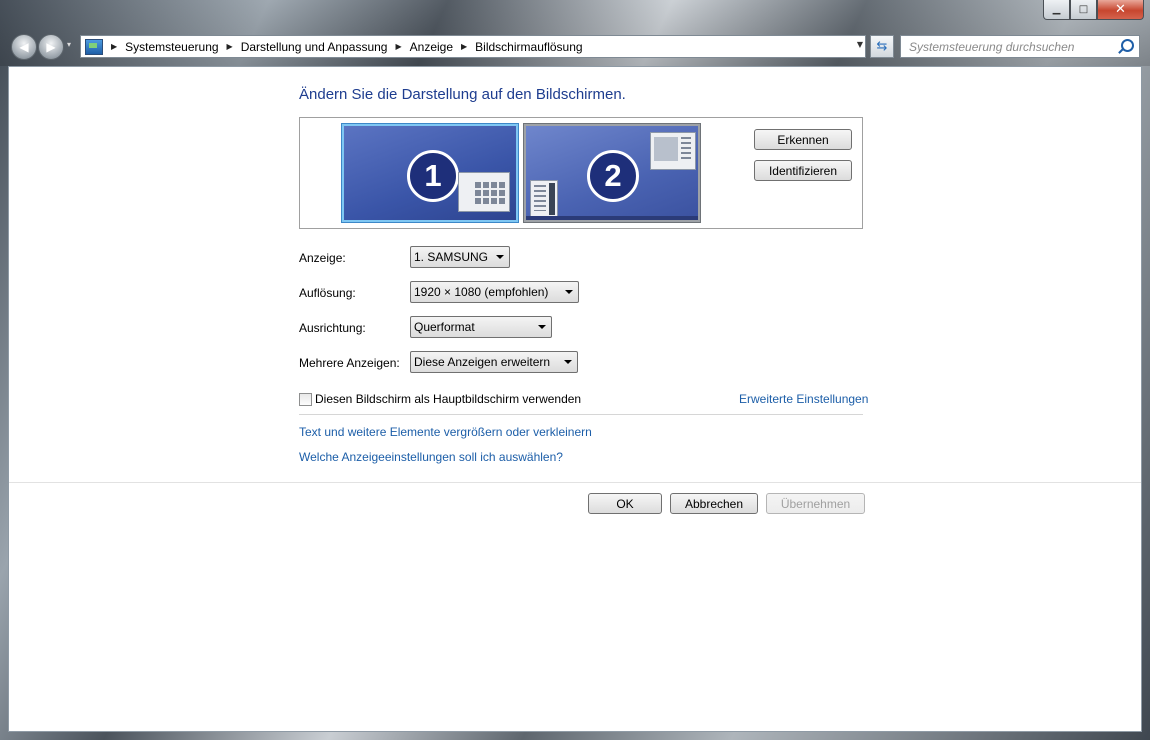  What do you see at coordinates (51, 47) in the screenshot?
I see `forward-button: ▶` at bounding box center [51, 47].